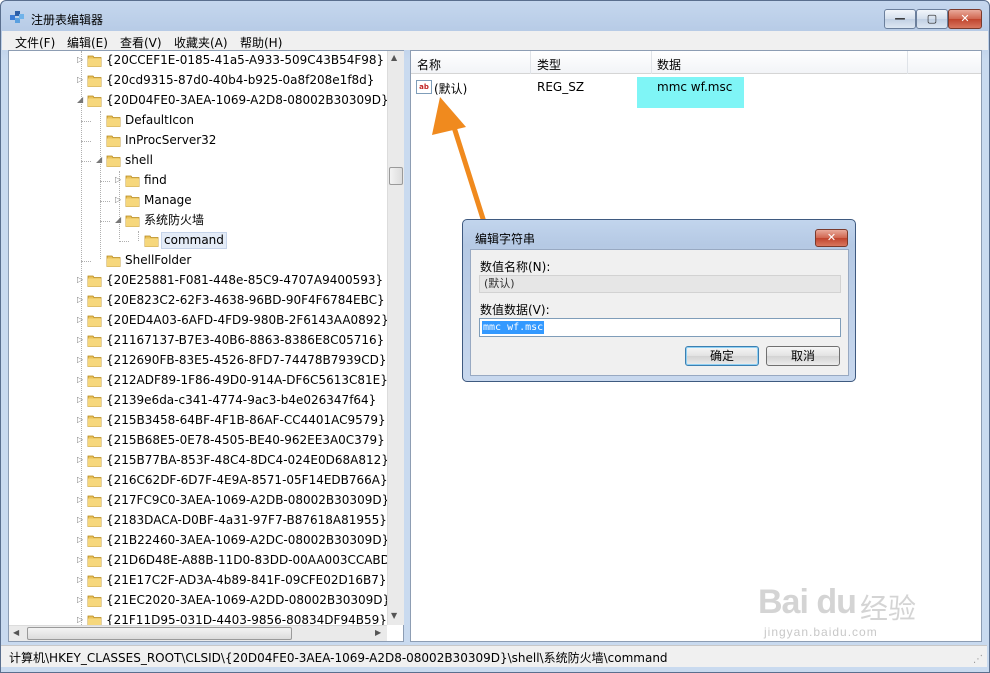 The image size is (990, 673). What do you see at coordinates (206, 581) in the screenshot?
I see `tree-item: ▷ {21E17C2F-AD3A-4b89-841F-09CFE02D16B7}` at bounding box center [206, 581].